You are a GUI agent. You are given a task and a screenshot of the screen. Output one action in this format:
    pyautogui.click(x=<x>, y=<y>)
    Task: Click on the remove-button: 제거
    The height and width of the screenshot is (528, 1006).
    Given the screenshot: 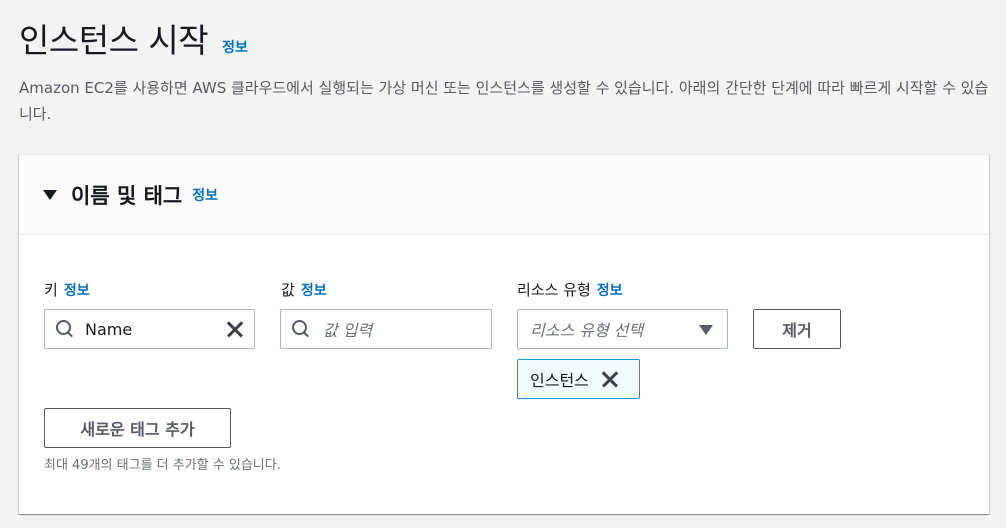 What is the action you would take?
    pyautogui.click(x=797, y=329)
    